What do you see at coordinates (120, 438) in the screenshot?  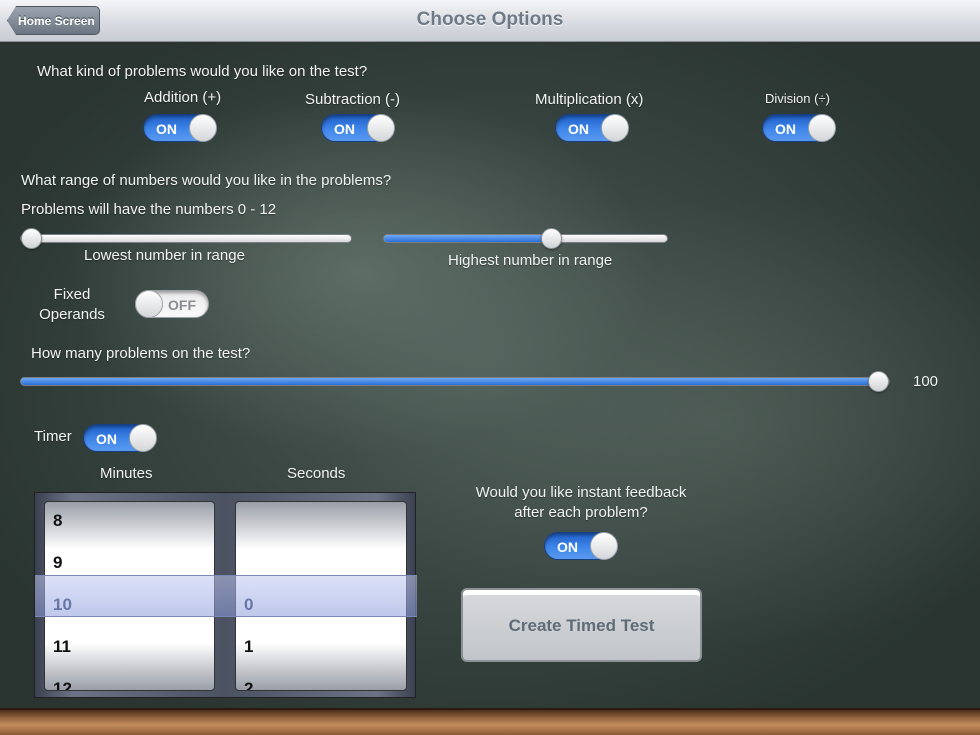 I see `timer-toggle: ON` at bounding box center [120, 438].